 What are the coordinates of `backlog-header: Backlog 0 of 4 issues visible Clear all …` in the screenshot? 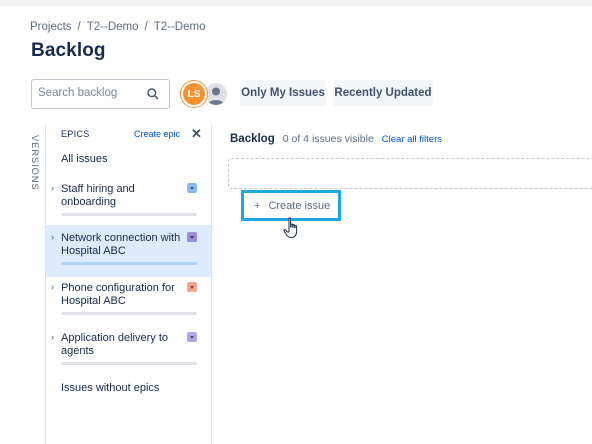 It's located at (336, 139).